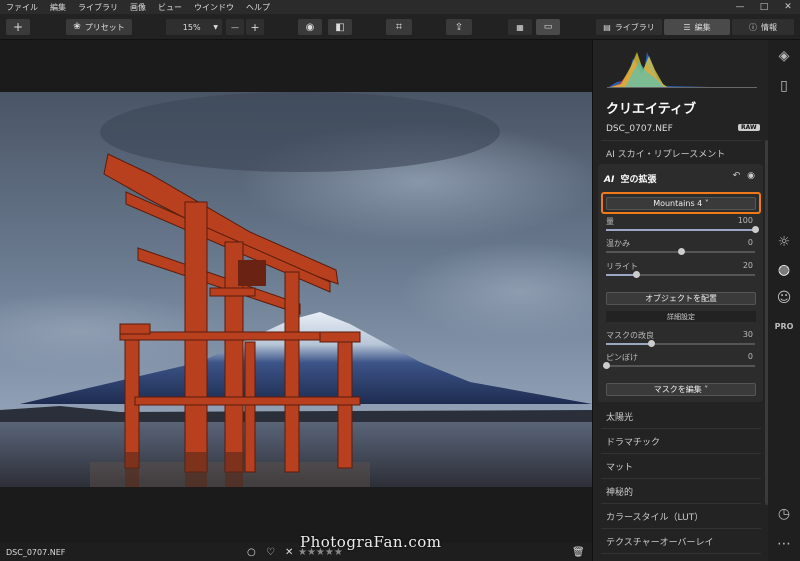 Image resolution: width=800 pixels, height=561 pixels. What do you see at coordinates (784, 242) in the screenshot?
I see `essentials-sun-icon: ☼` at bounding box center [784, 242].